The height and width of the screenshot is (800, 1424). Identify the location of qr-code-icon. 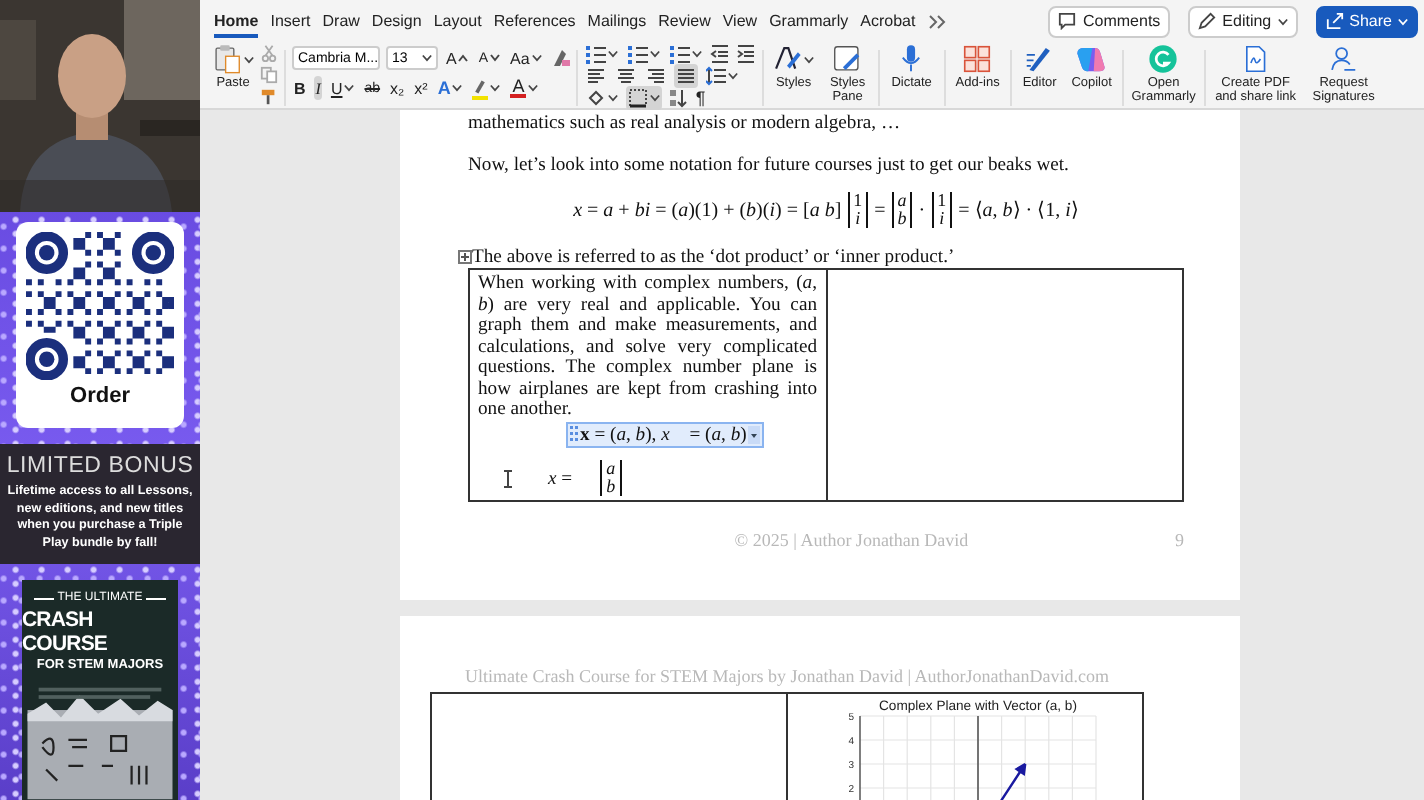
(100, 306).